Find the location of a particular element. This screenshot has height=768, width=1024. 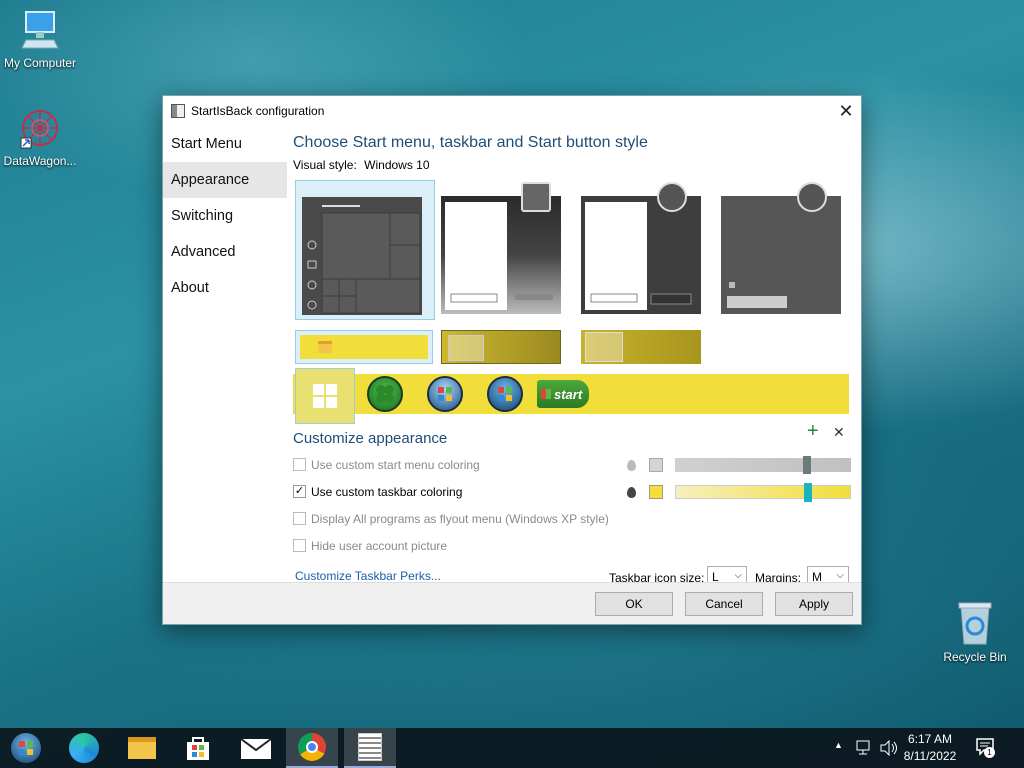

start-button-clover-orb is located at coordinates (385, 394).